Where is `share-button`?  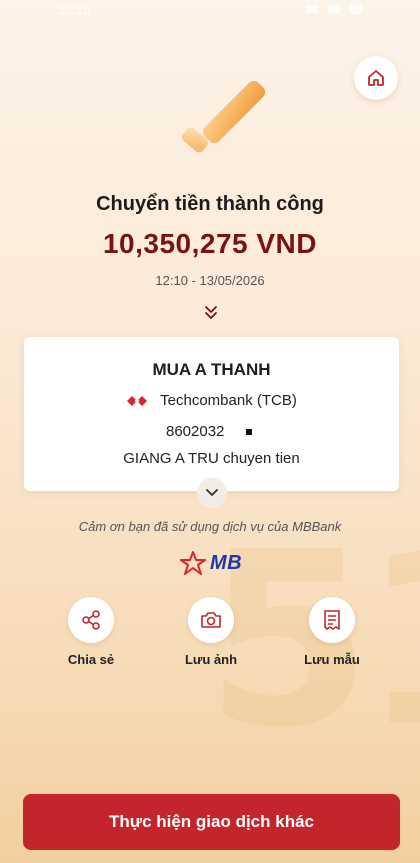 share-button is located at coordinates (91, 620).